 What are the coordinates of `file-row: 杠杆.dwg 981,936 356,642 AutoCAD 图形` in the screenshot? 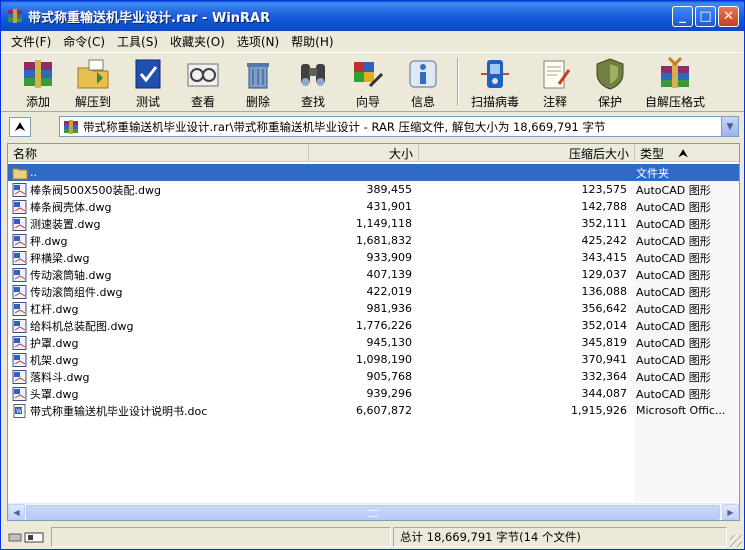 It's located at (373, 308).